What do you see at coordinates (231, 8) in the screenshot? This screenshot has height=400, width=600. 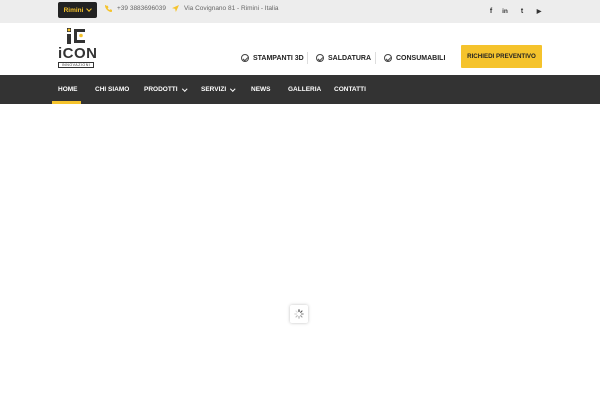 I see `address-text: Via Covignano 81 - Rimini - Italia` at bounding box center [231, 8].